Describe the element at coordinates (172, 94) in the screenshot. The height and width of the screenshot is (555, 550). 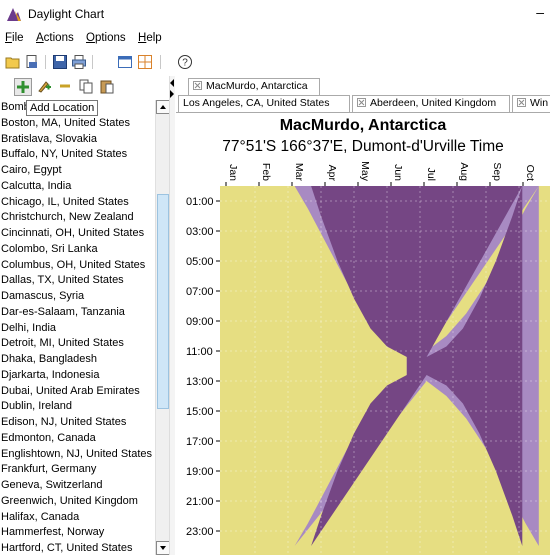
I see `collapse-right-icon` at that location.